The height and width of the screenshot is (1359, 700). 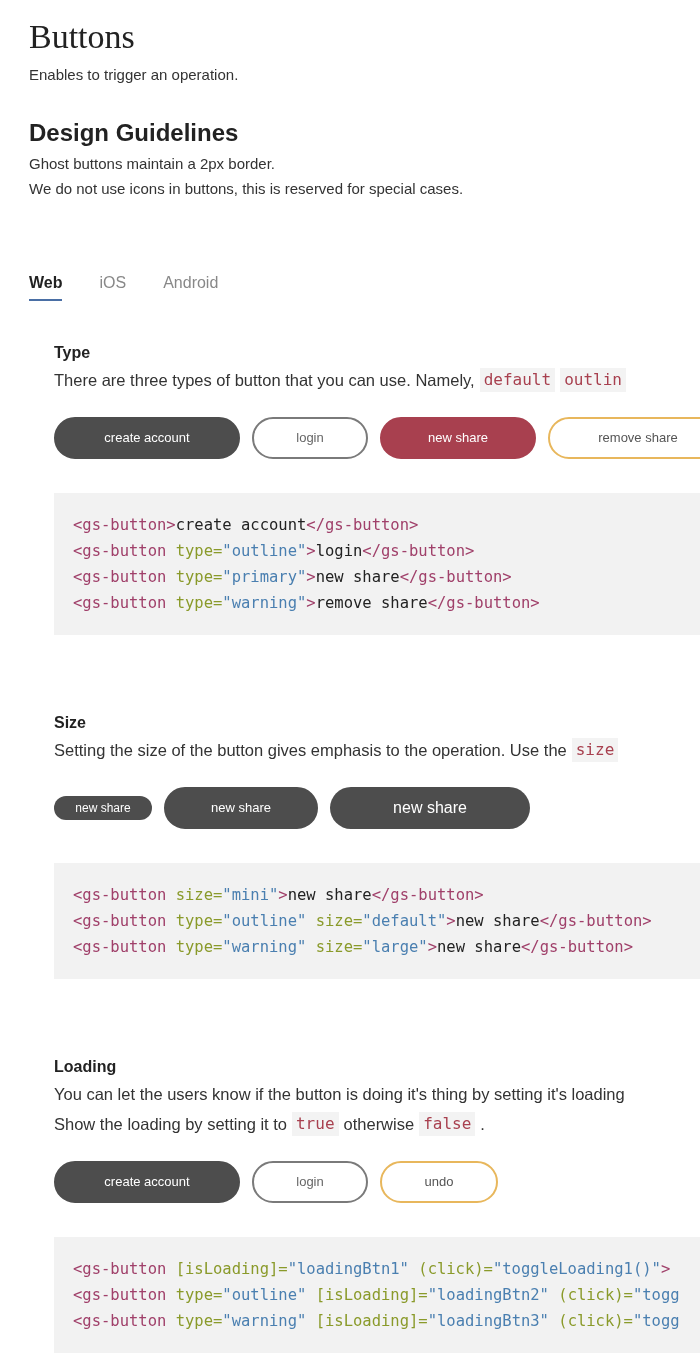 I want to click on description-text: Show the loading by setting it to, so click(x=170, y=1124).